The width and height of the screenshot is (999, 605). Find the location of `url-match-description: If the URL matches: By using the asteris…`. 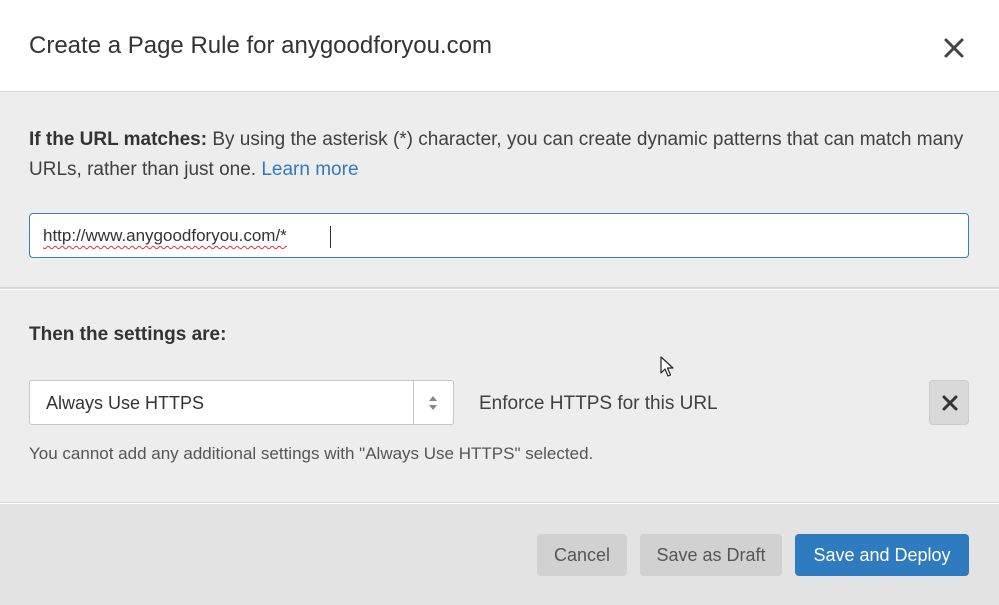

url-match-description: If the URL matches: By using the asteris… is located at coordinates (501, 155).